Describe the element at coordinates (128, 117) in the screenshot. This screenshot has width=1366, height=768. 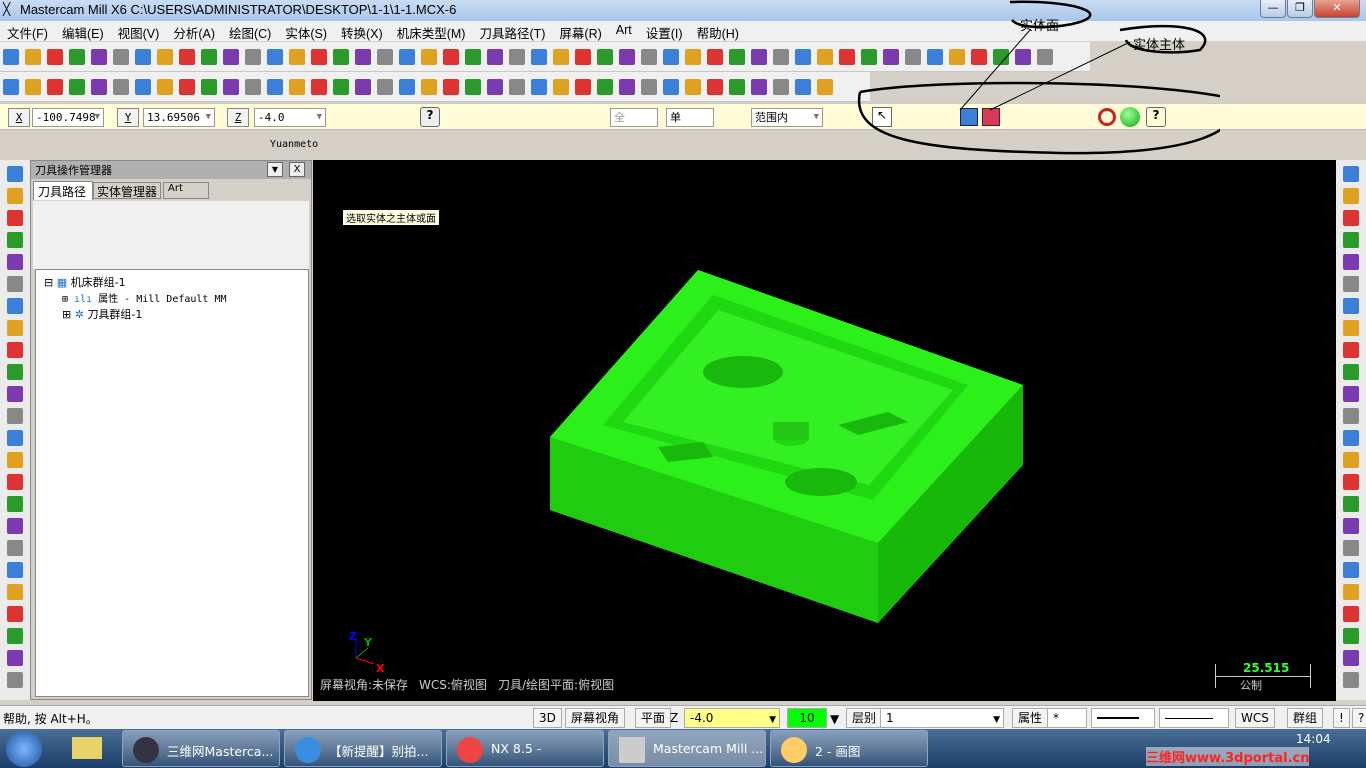
I see `y-label: Y` at that location.